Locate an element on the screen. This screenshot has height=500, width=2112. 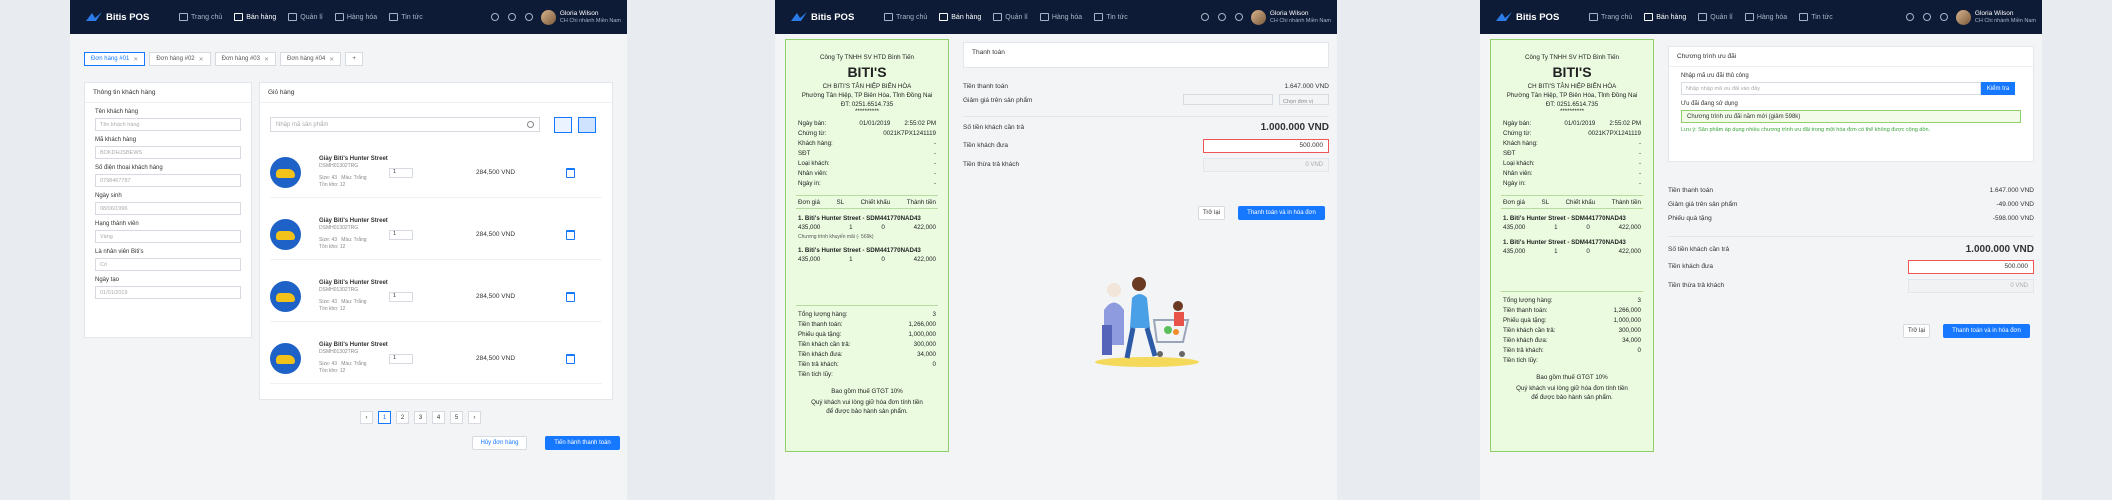
cancel-order-button: Hủy đơn hàng is located at coordinates (499, 443).